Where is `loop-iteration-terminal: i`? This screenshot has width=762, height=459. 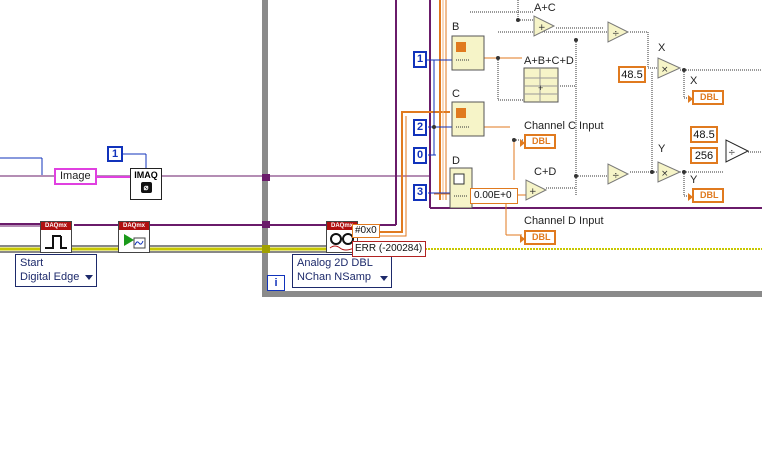
loop-iteration-terminal: i is located at coordinates (276, 283).